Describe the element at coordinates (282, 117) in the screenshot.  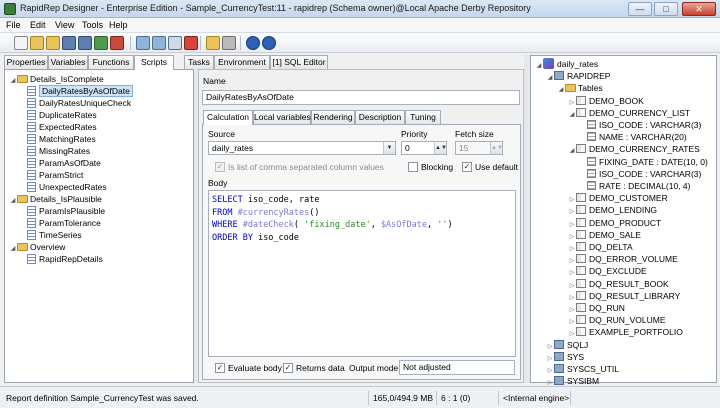
I see `tab-local-variables: Local variables` at that location.